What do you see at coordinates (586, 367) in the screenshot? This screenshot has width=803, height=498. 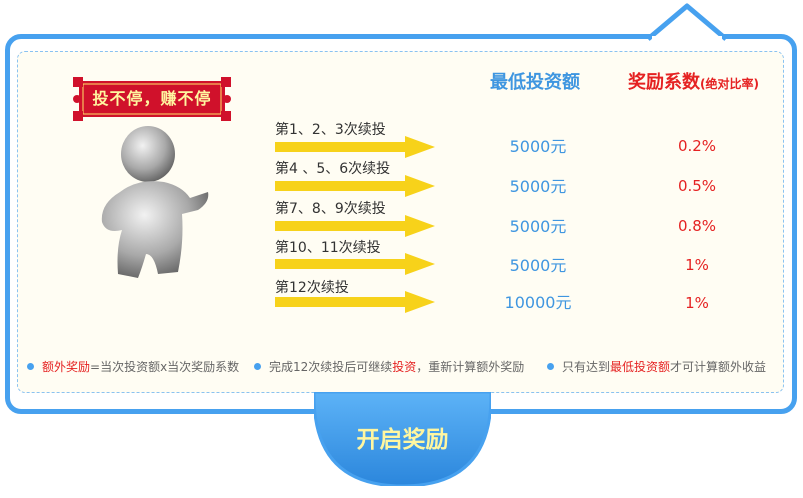 I see `note-text: 只有达到` at bounding box center [586, 367].